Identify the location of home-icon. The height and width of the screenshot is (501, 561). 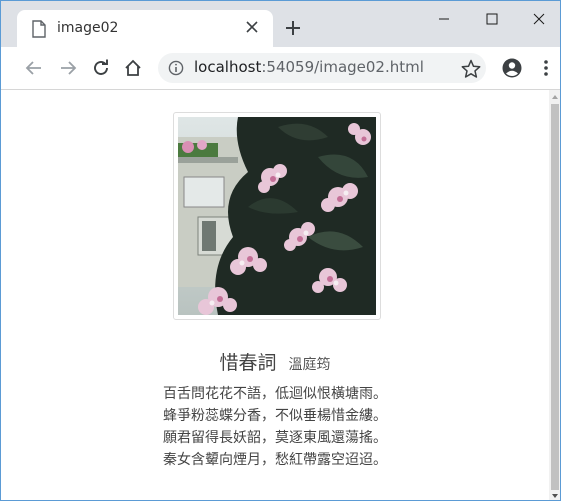
(133, 68).